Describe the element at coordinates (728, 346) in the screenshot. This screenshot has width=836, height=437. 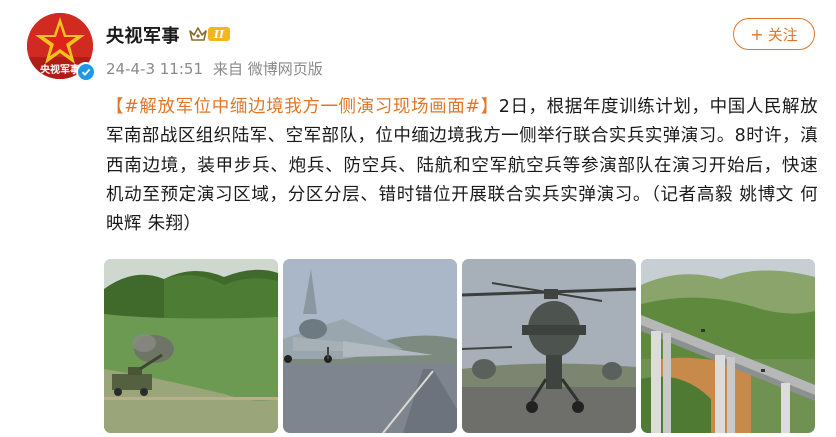
I see `photo-bridge` at that location.